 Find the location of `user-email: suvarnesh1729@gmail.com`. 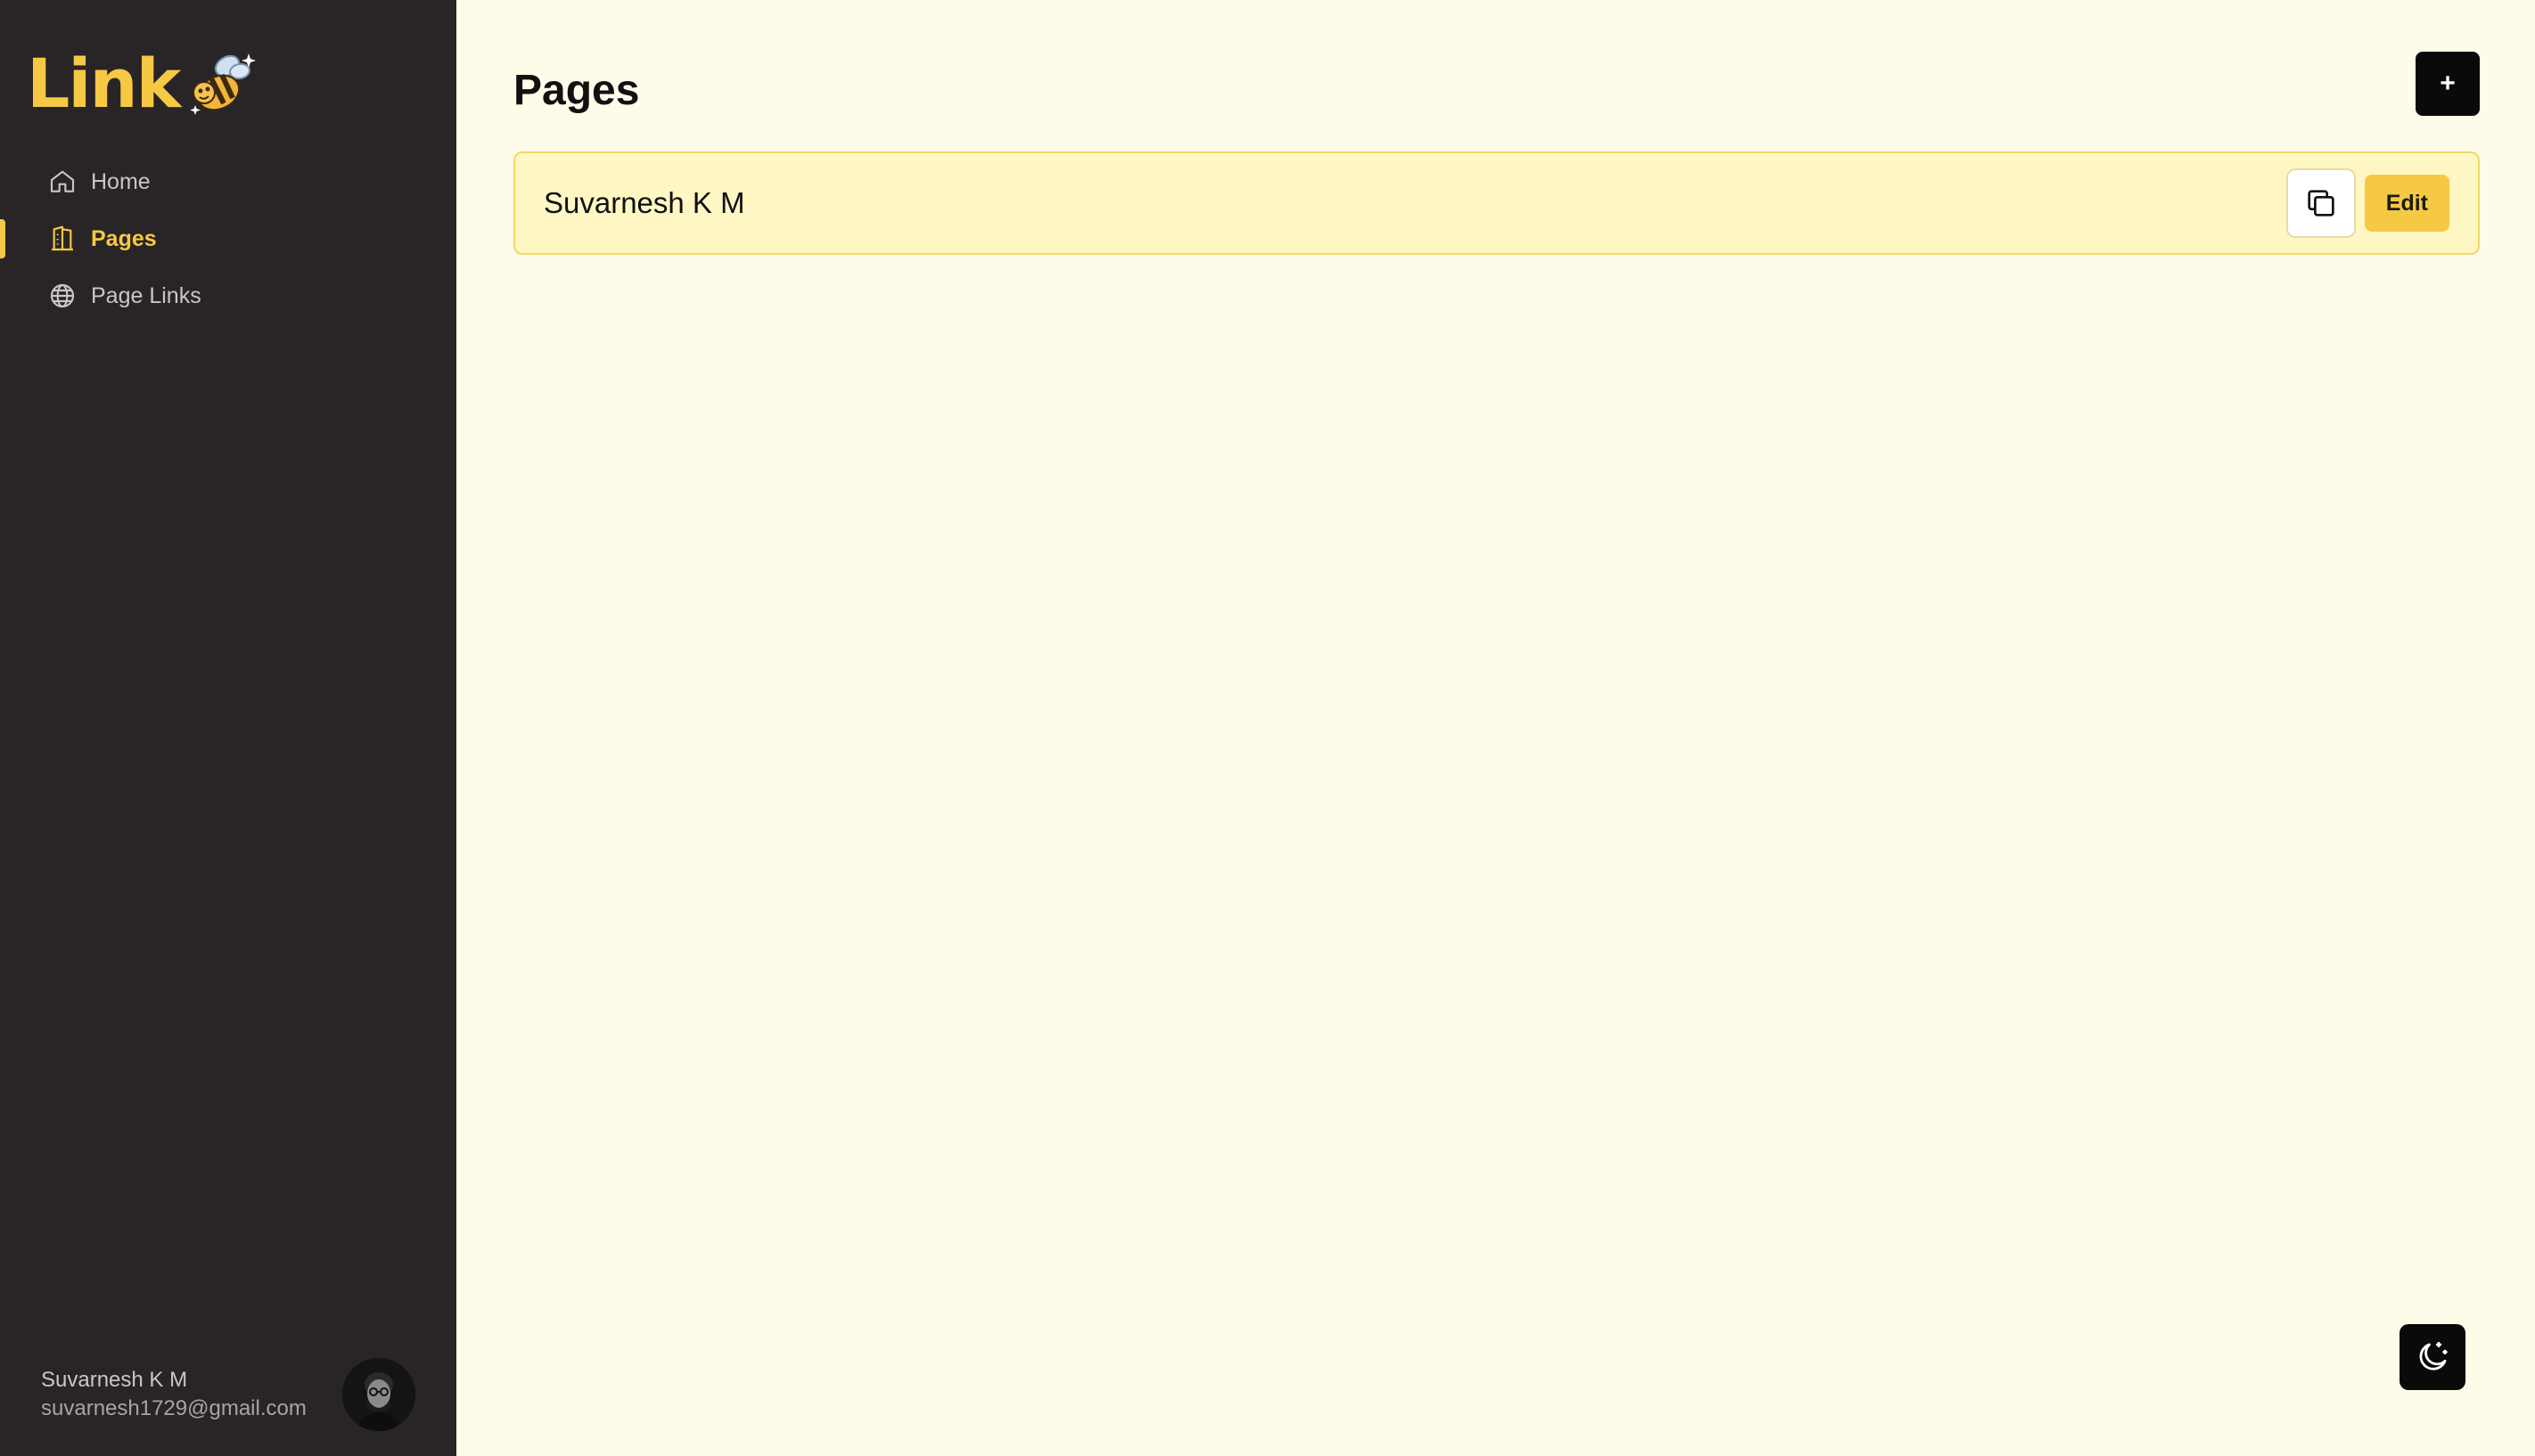

user-email: suvarnesh1729@gmail.com is located at coordinates (174, 1408).